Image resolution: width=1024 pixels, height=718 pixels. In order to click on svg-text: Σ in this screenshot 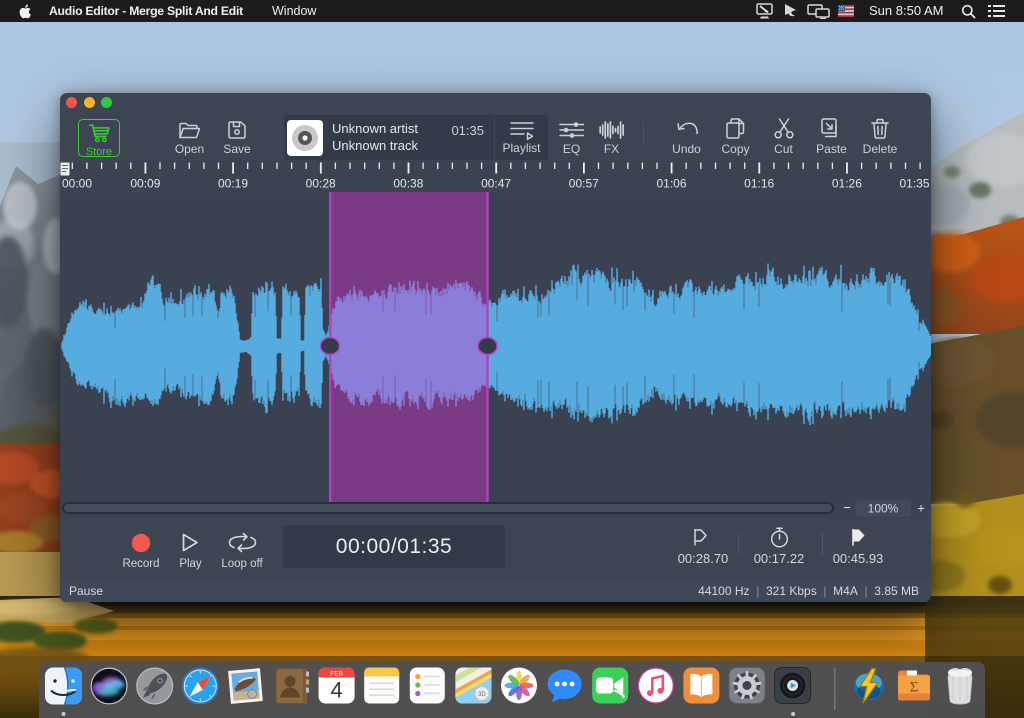, I will do `click(914, 688)`.